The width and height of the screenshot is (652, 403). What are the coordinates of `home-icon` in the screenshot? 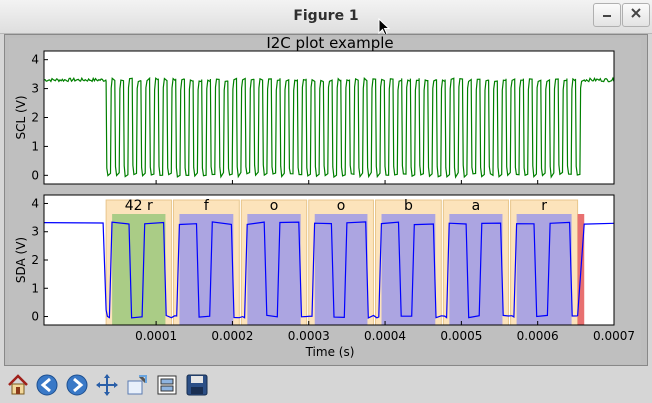 It's located at (18, 384).